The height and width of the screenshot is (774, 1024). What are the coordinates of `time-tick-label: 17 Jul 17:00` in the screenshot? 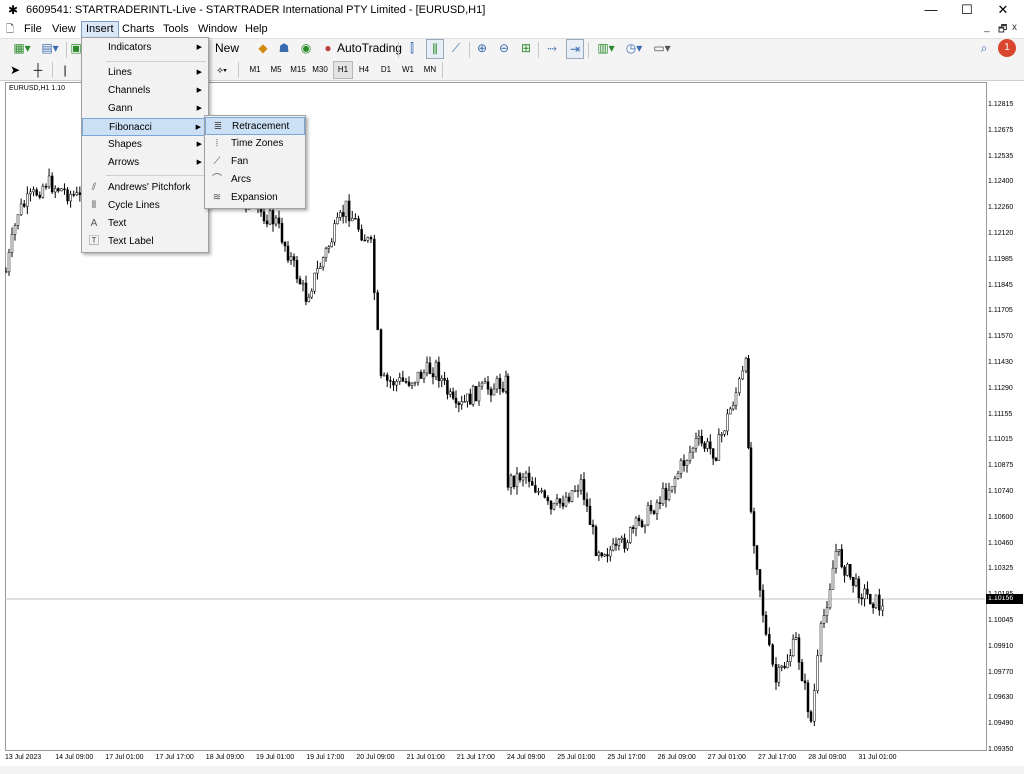 It's located at (174, 757).